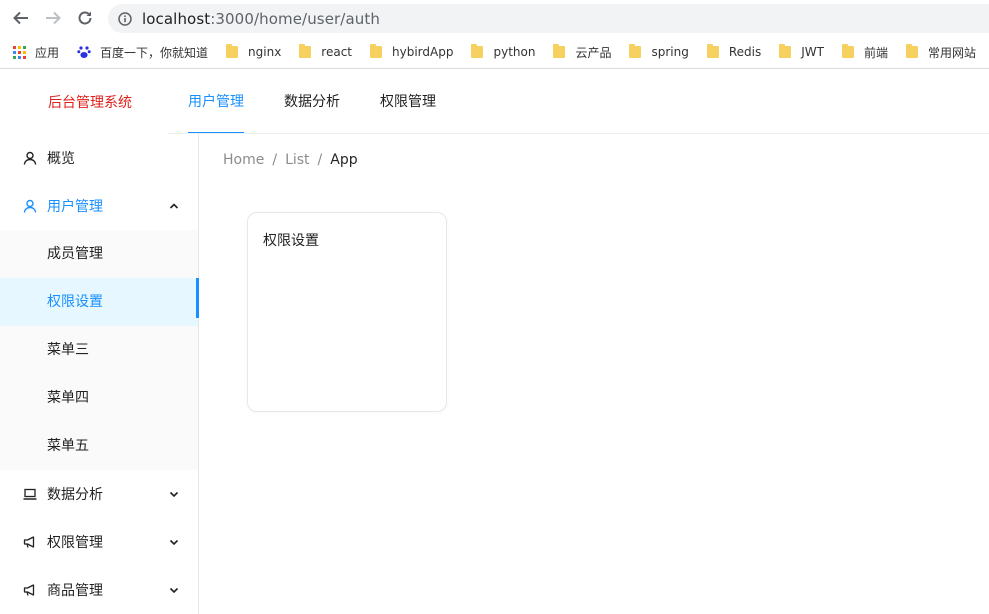 The image size is (989, 614). What do you see at coordinates (75, 207) in the screenshot?
I see `sidebar-item-label: 用户管理` at bounding box center [75, 207].